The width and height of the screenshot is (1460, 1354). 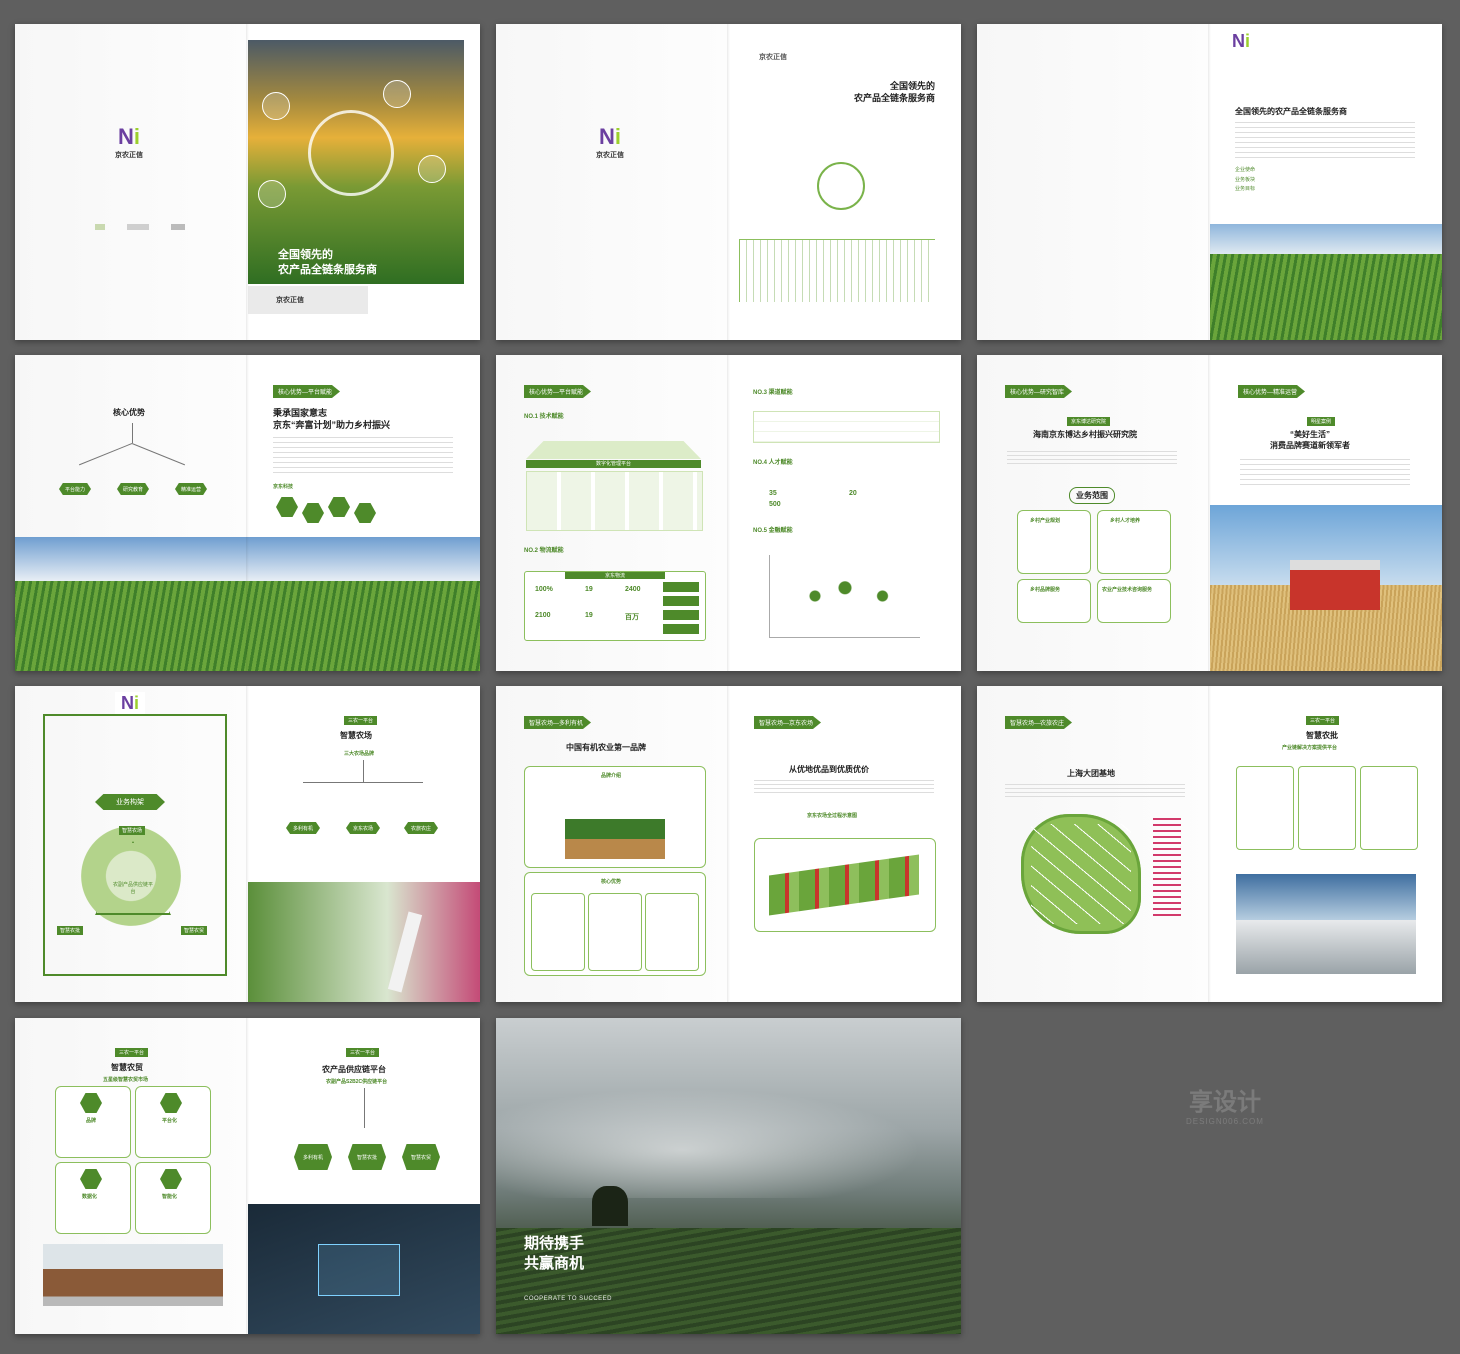 What do you see at coordinates (1134, 601) in the screenshot?
I see `scope-box-4: 农业产业技术咨询服务` at bounding box center [1134, 601].